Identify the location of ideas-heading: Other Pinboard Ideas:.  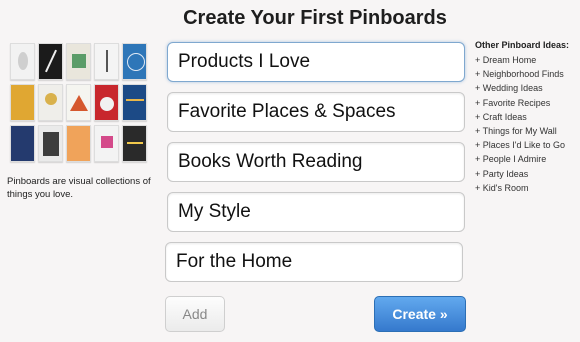
(522, 45).